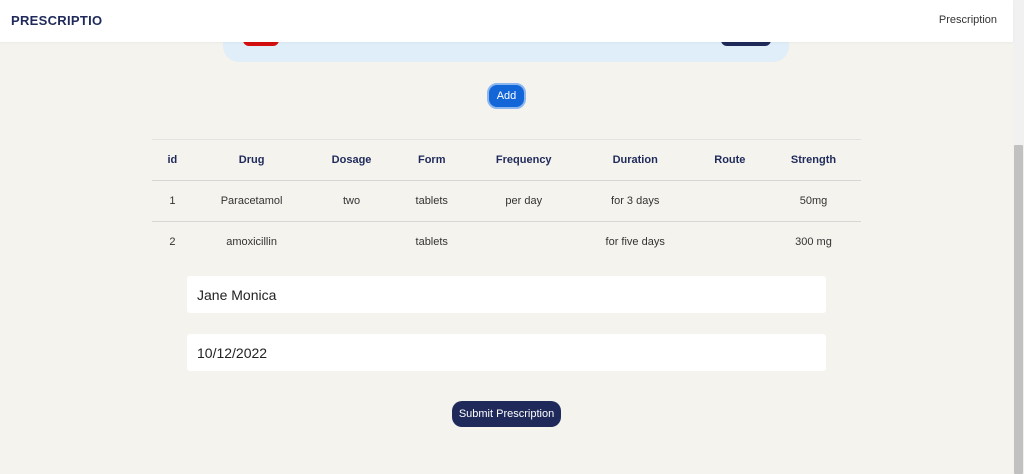 Image resolution: width=1024 pixels, height=474 pixels. I want to click on column-header-drug: Drug, so click(251, 160).